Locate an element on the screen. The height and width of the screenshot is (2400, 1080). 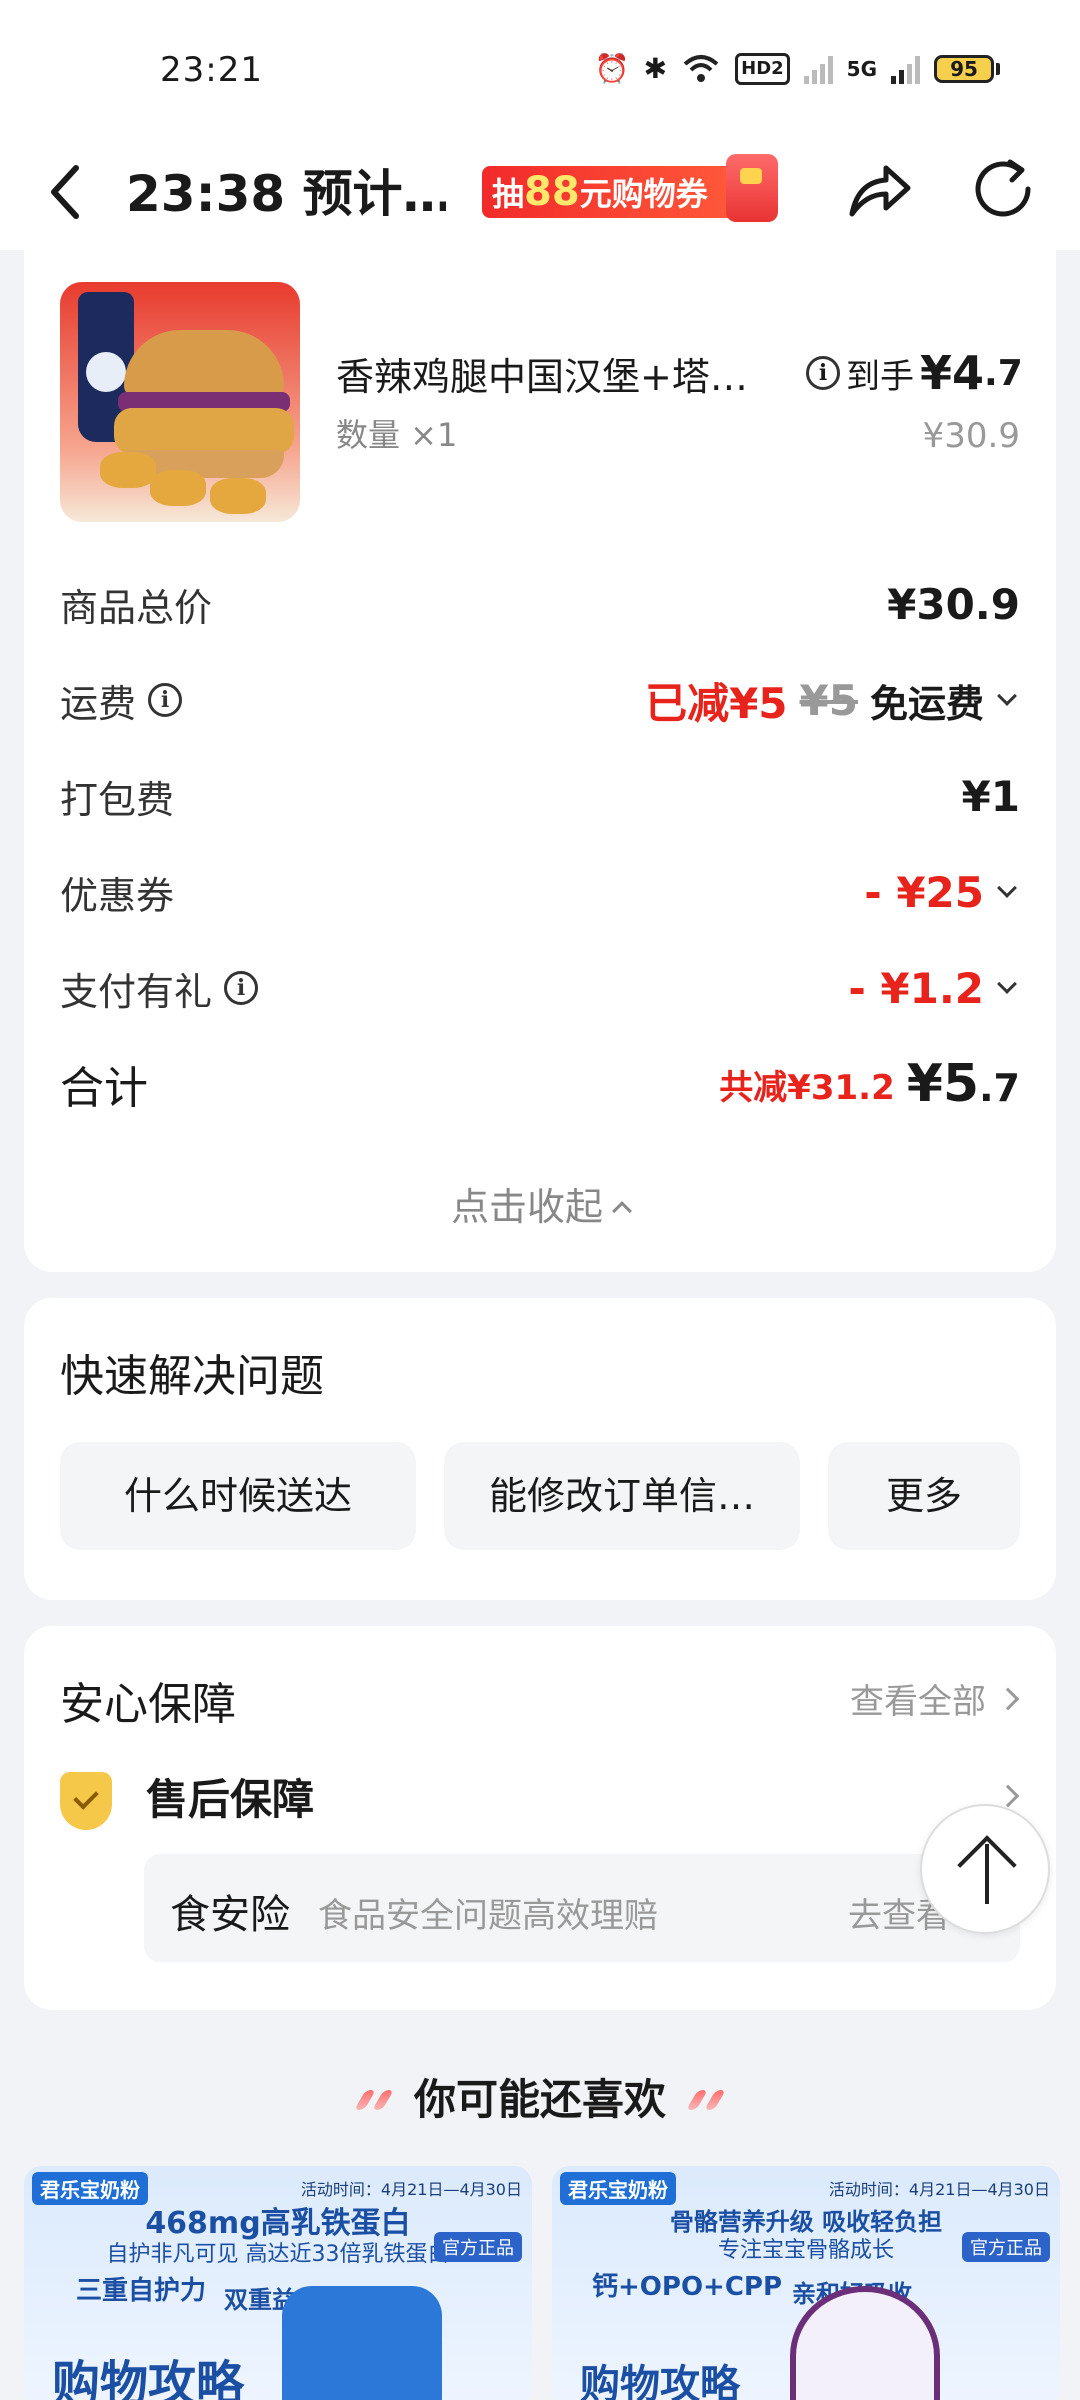
view-all-link: 查看全部 is located at coordinates (935, 1698).